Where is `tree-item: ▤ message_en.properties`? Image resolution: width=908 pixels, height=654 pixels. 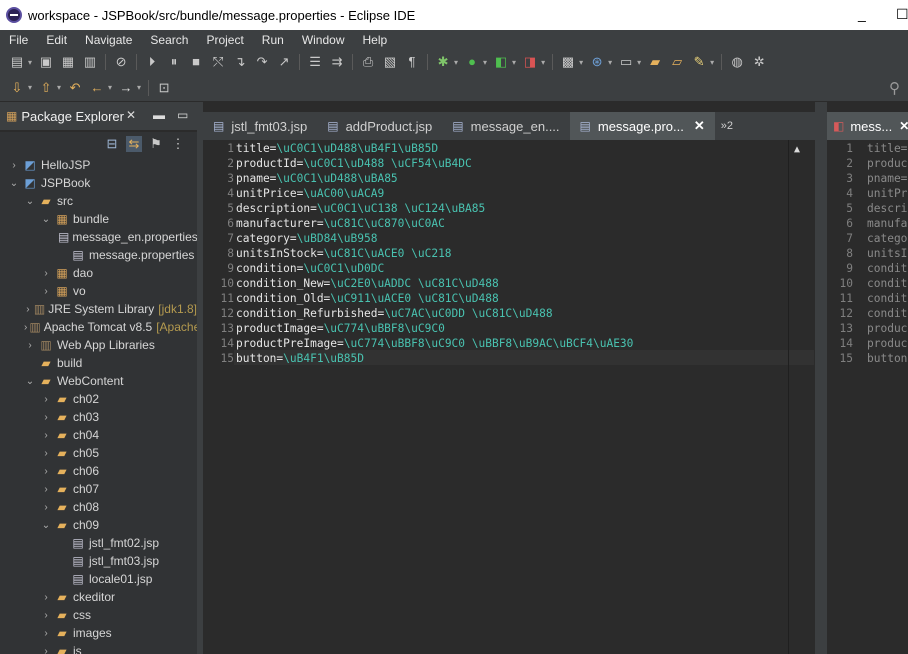 tree-item: ▤ message_en.properties is located at coordinates (99, 237).